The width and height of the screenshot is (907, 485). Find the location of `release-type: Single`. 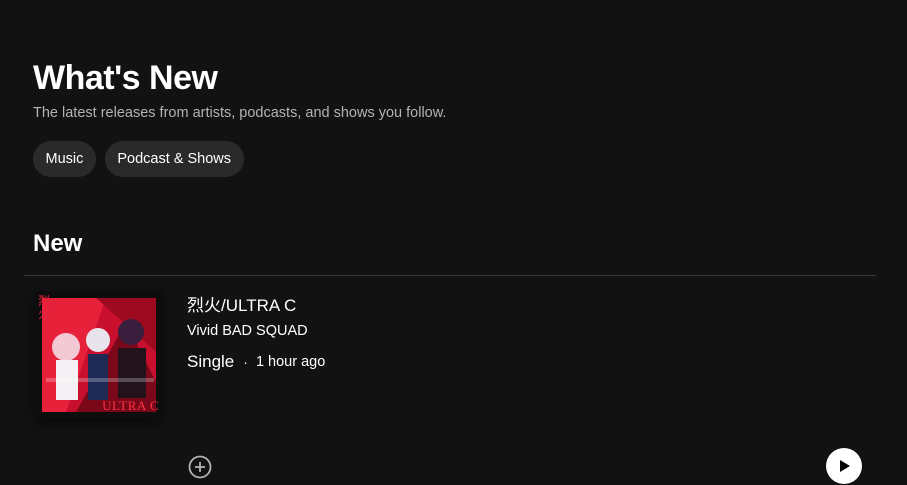

release-type: Single is located at coordinates (211, 361).